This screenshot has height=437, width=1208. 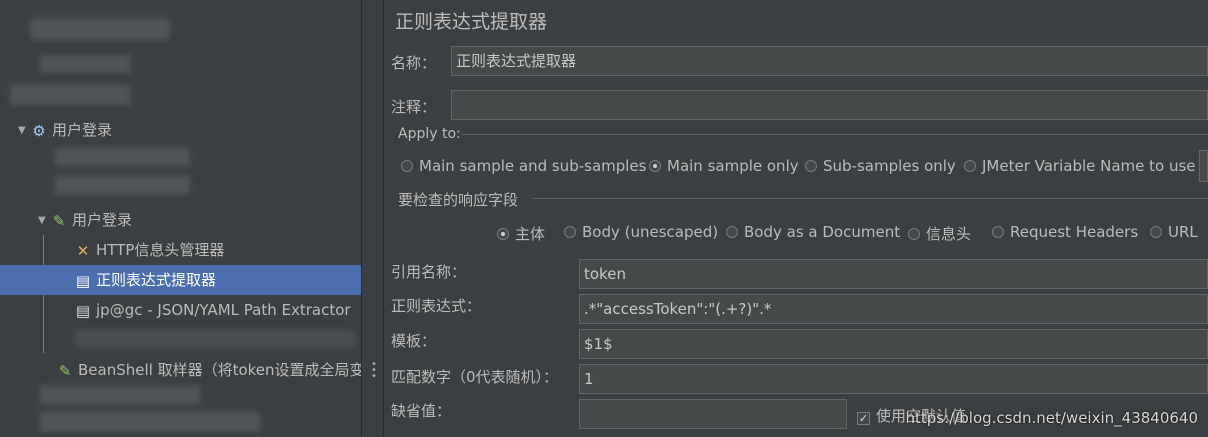 What do you see at coordinates (156, 280) in the screenshot?
I see `tree-item-label: 正则表达式提取器` at bounding box center [156, 280].